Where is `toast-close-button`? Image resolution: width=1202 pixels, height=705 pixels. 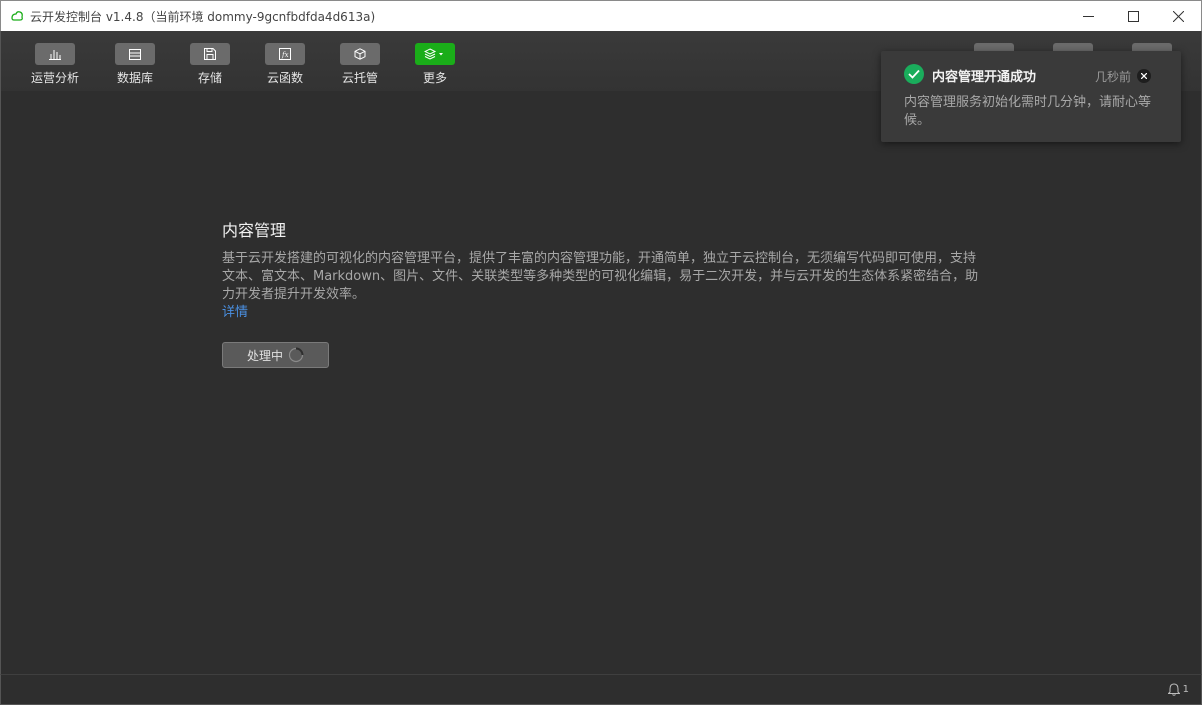
toast-close-button is located at coordinates (1144, 76).